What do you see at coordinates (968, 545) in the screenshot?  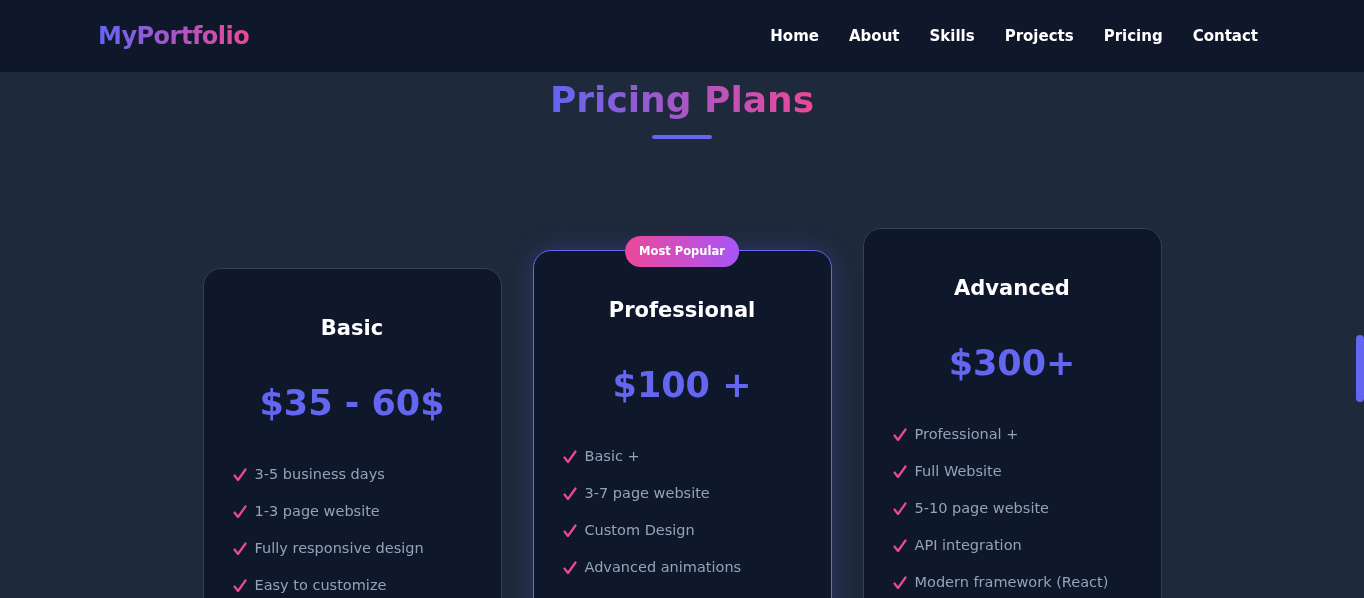 I see `feature-text: API integration` at bounding box center [968, 545].